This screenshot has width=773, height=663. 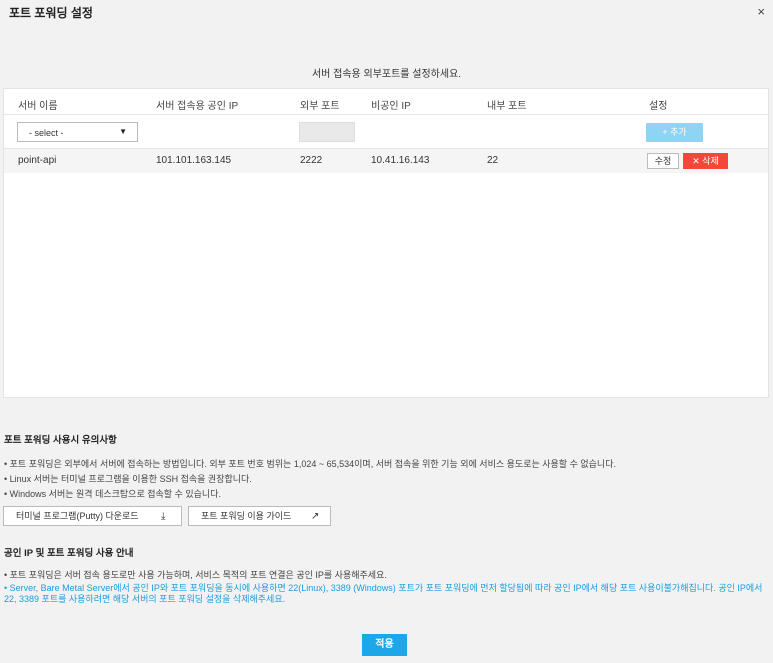 What do you see at coordinates (77, 132) in the screenshot?
I see `server-select: - select - ▼` at bounding box center [77, 132].